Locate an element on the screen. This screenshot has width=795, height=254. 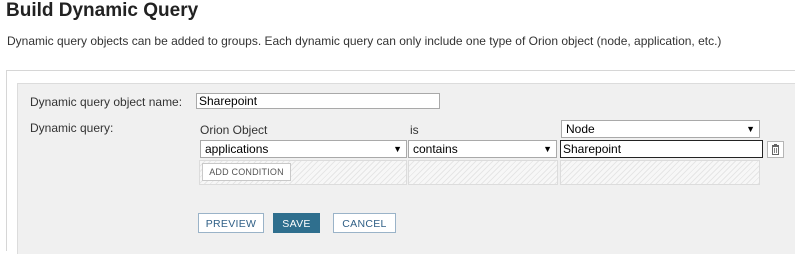
preview-button: PREVIEW is located at coordinates (231, 223).